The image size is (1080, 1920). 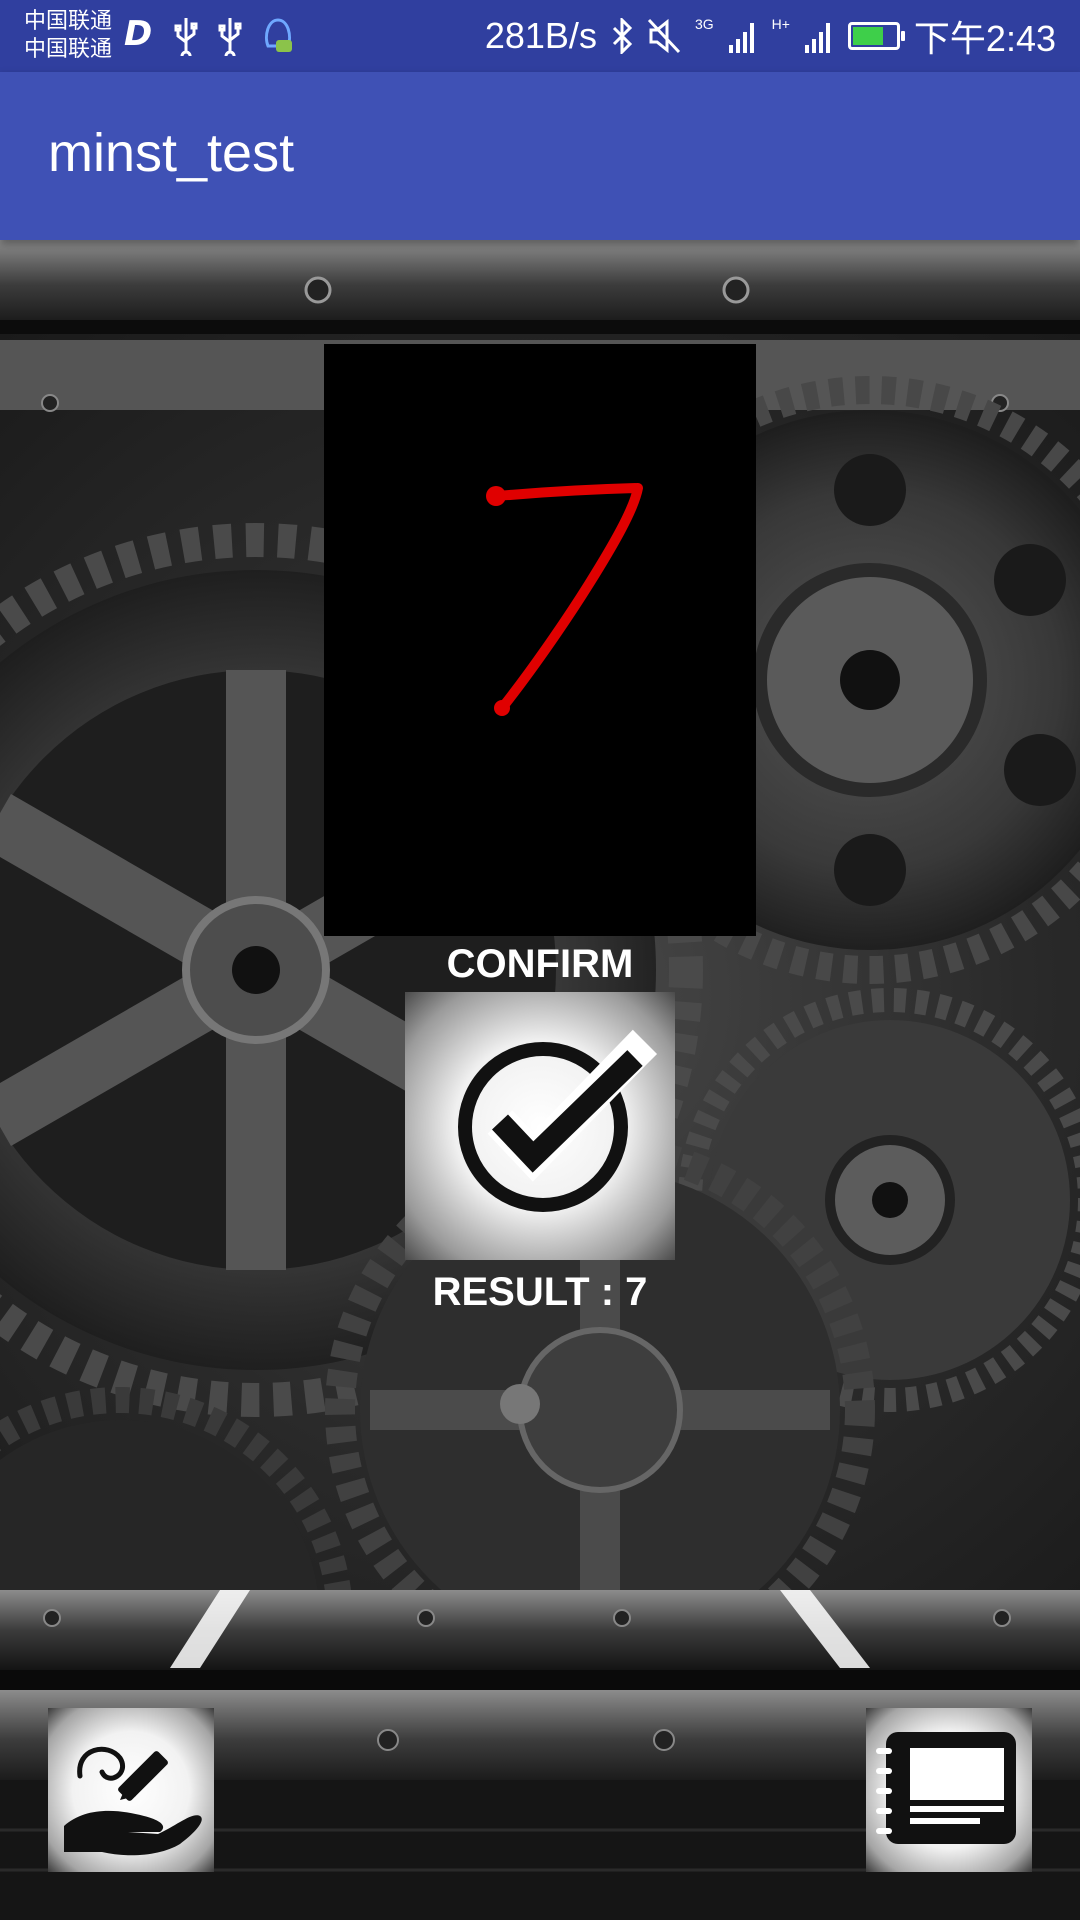 I want to click on notebook-button, so click(x=949, y=1790).